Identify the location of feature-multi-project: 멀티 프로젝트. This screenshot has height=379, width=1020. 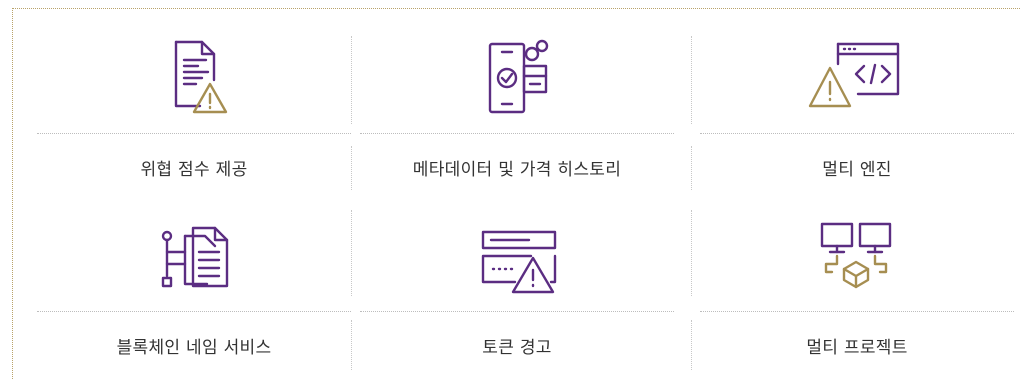
(857, 281).